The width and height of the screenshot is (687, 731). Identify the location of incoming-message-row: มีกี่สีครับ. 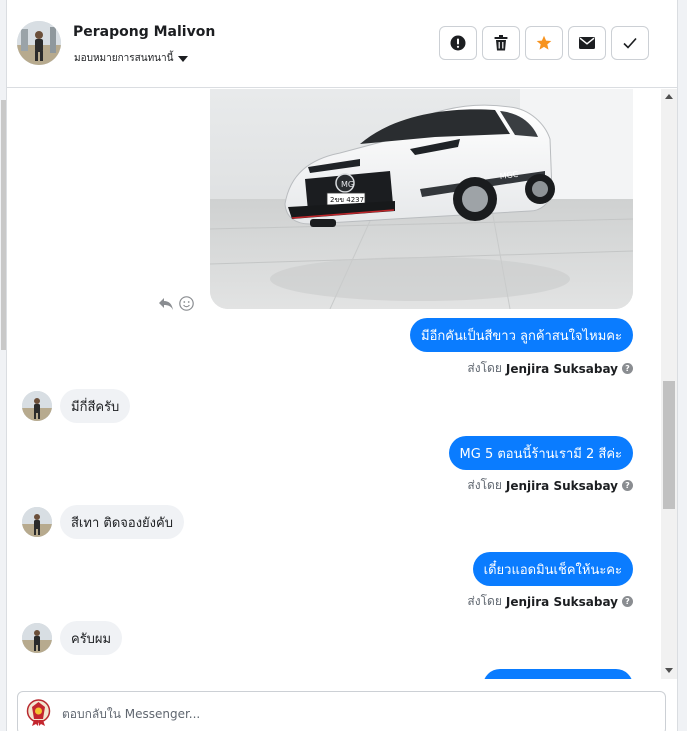
(76, 406).